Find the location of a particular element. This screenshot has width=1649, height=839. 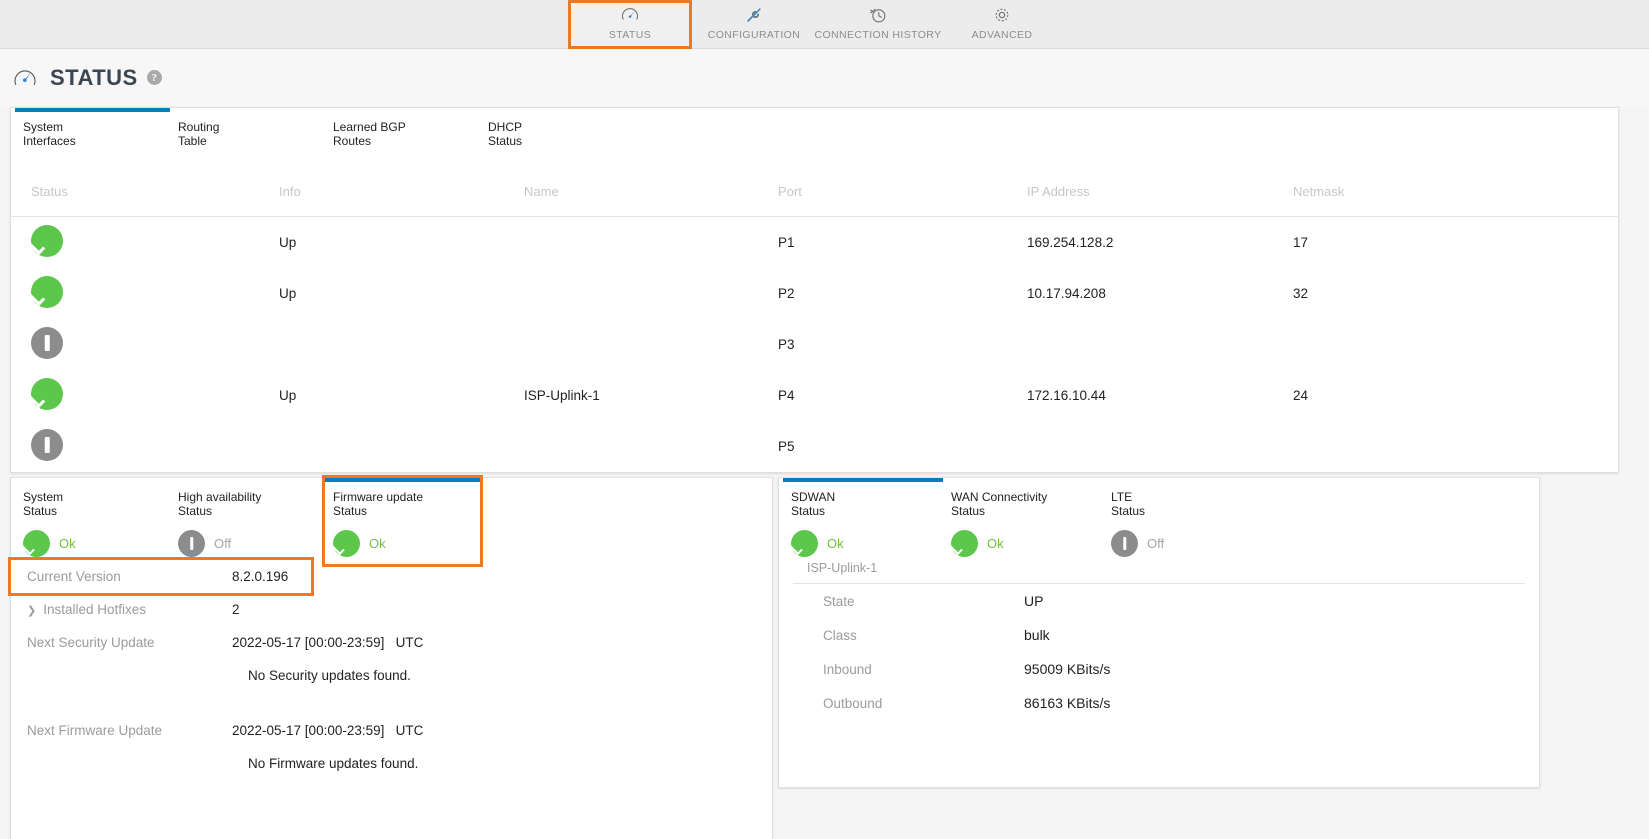

page-header: STATUS ? is located at coordinates (824, 77).